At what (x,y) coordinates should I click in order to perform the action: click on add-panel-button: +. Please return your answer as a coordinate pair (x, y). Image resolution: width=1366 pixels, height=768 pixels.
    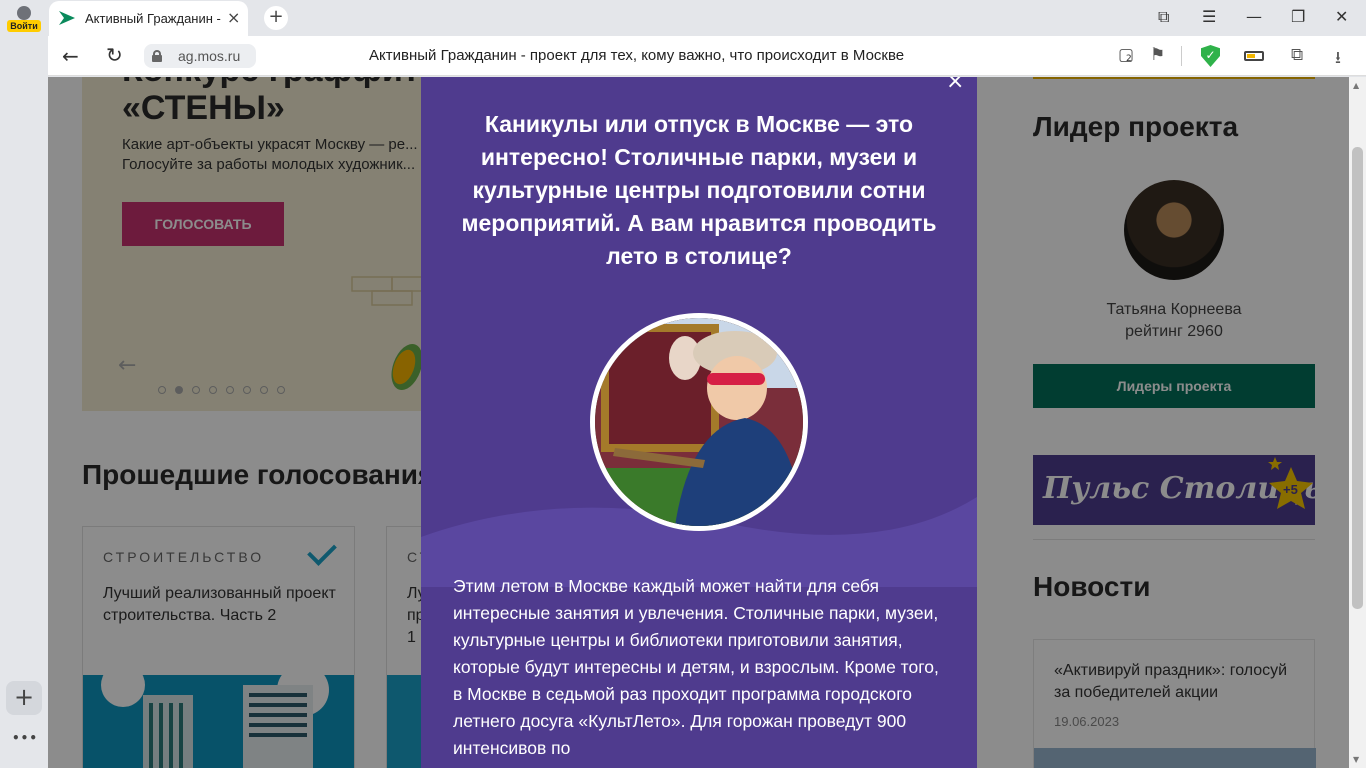
    Looking at the image, I should click on (24, 698).